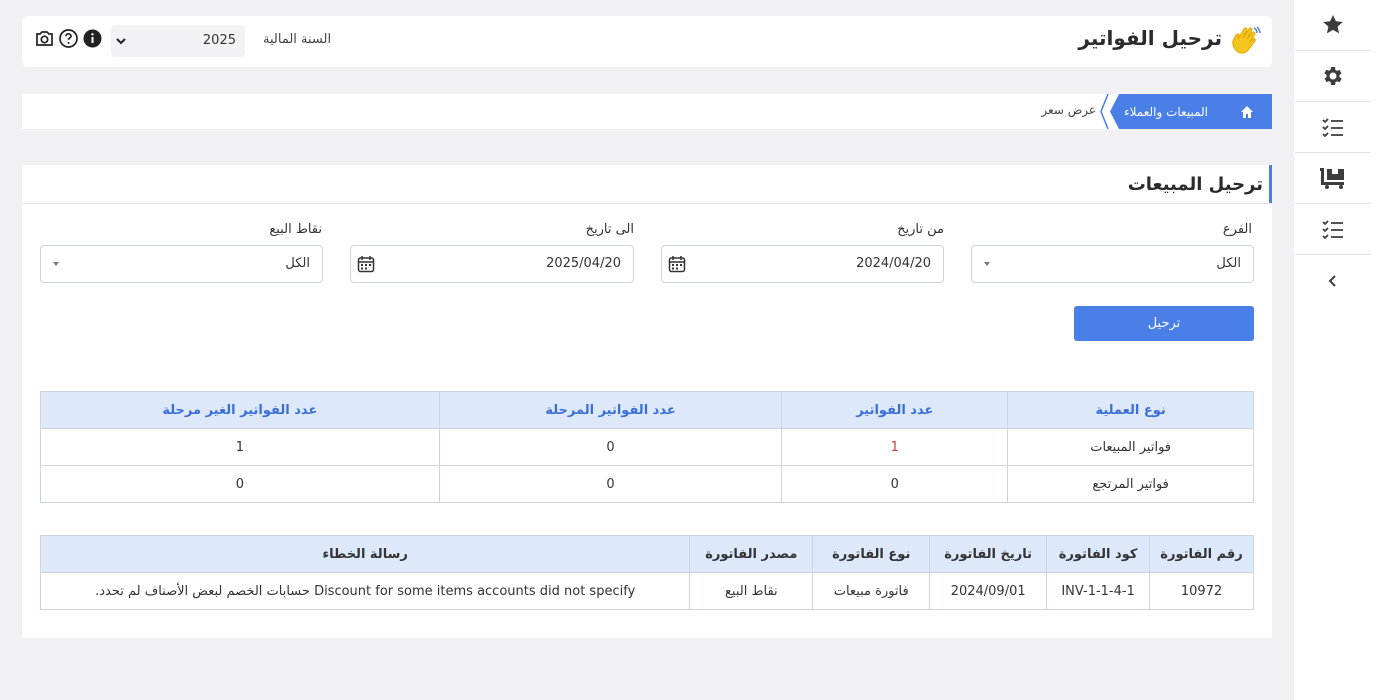 This screenshot has width=1378, height=700. I want to click on sidebar-item-sales, so click(1333, 178).